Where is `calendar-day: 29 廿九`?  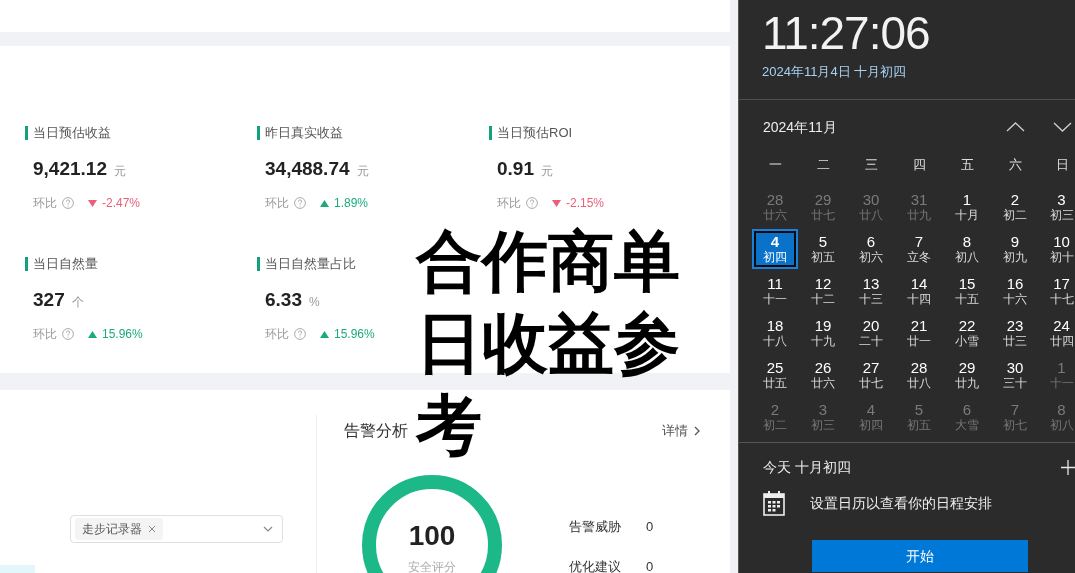
calendar-day: 29 廿九 is located at coordinates (967, 375).